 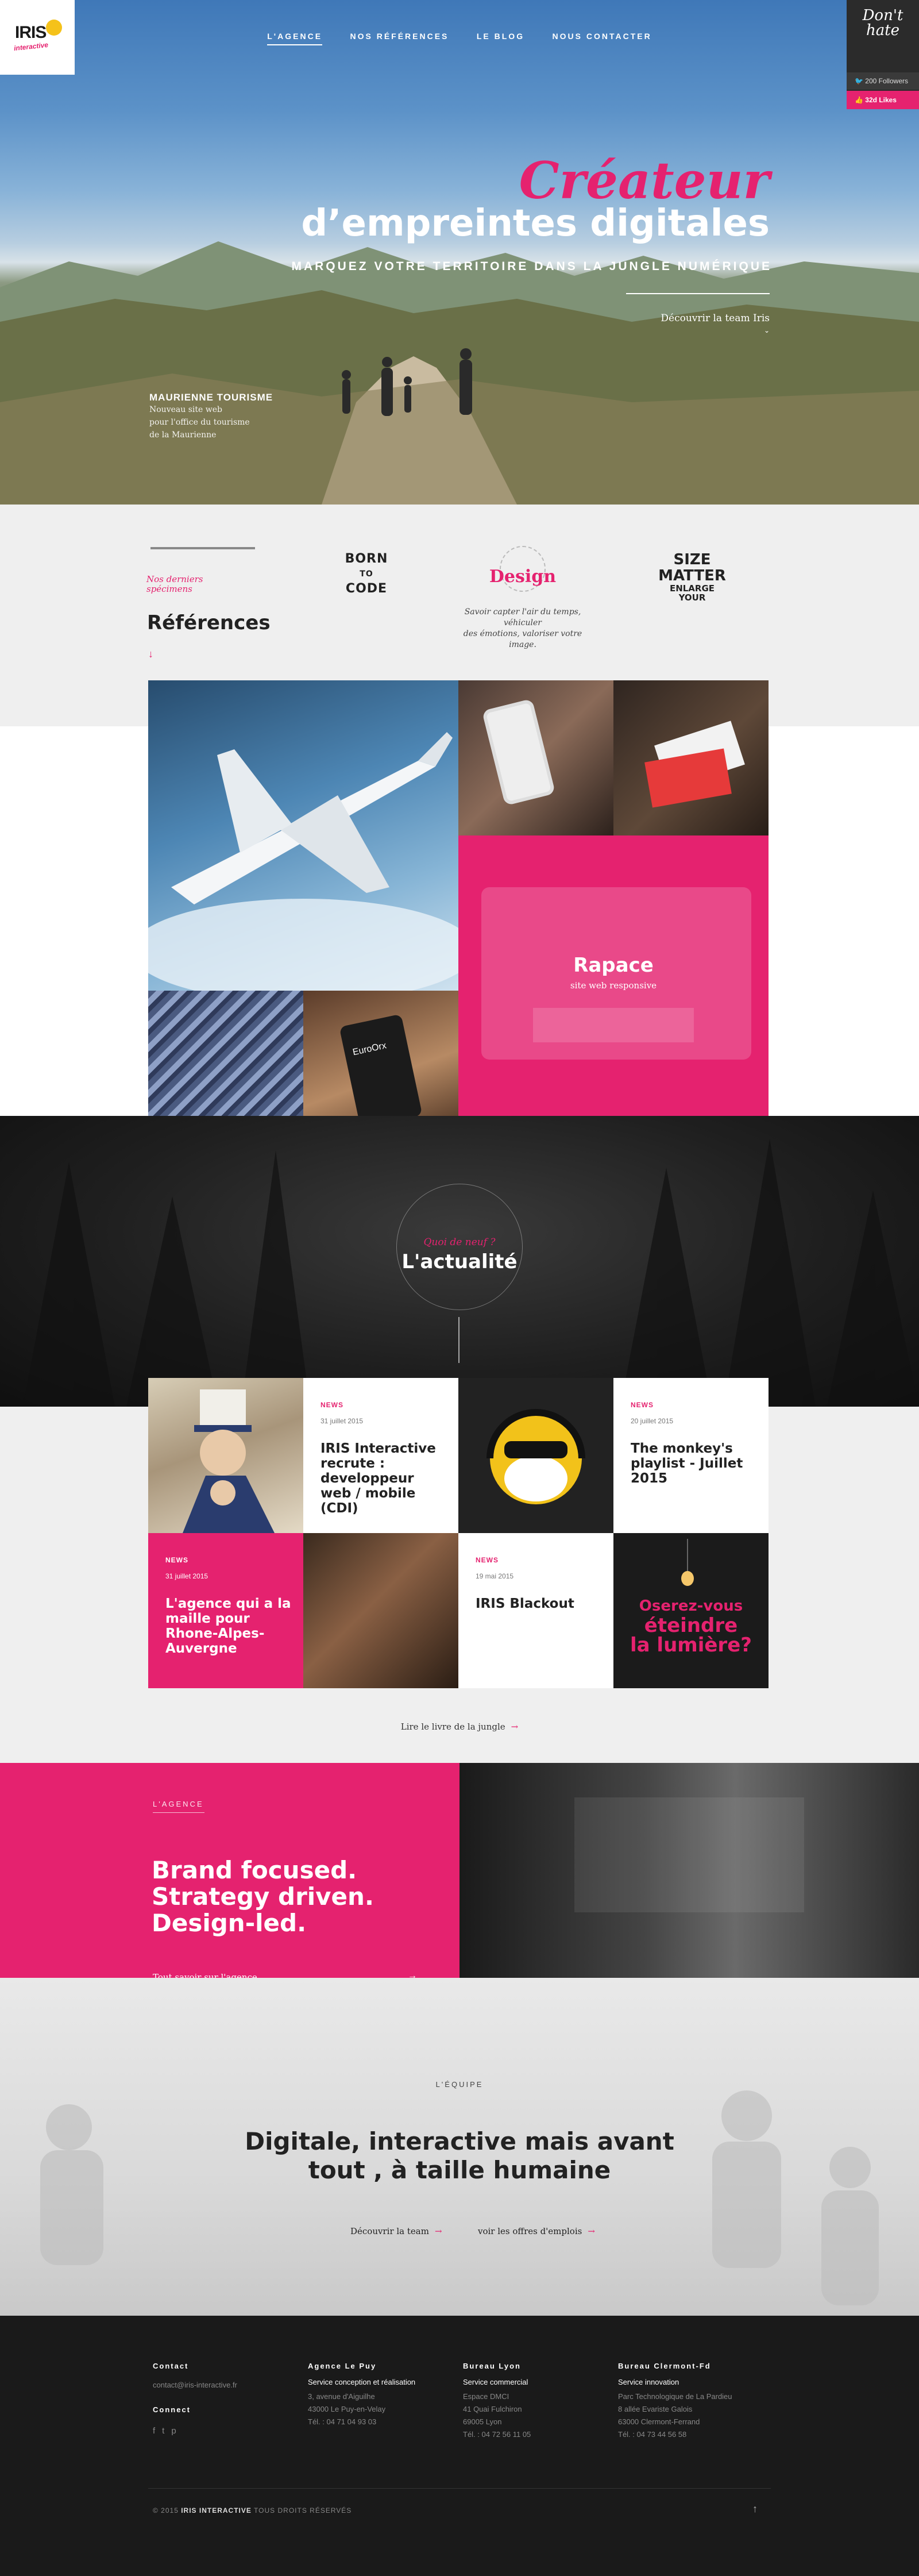 What do you see at coordinates (655, 2409) in the screenshot?
I see `address-line: 8 allée Evariste Galois` at bounding box center [655, 2409].